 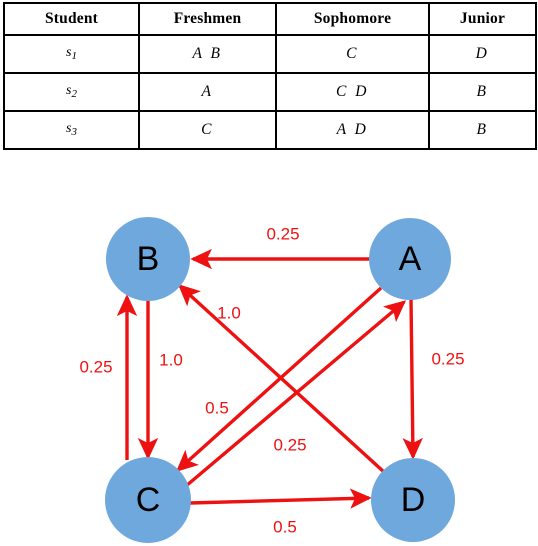 I want to click on table-row: s1 A B C D, so click(x=270, y=54).